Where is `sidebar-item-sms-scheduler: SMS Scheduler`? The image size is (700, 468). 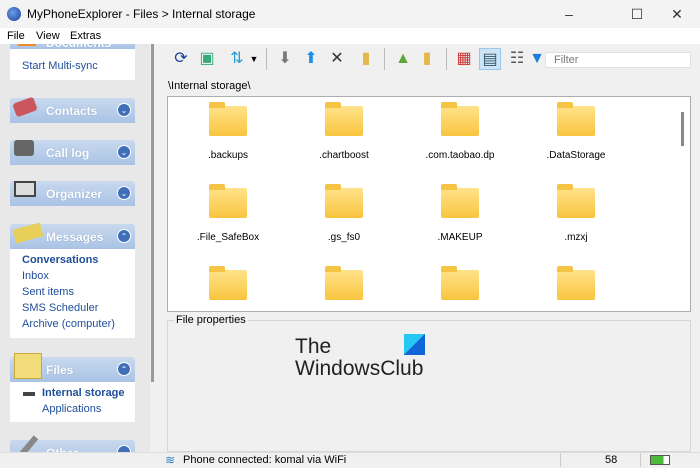 sidebar-item-sms-scheduler: SMS Scheduler is located at coordinates (60, 308).